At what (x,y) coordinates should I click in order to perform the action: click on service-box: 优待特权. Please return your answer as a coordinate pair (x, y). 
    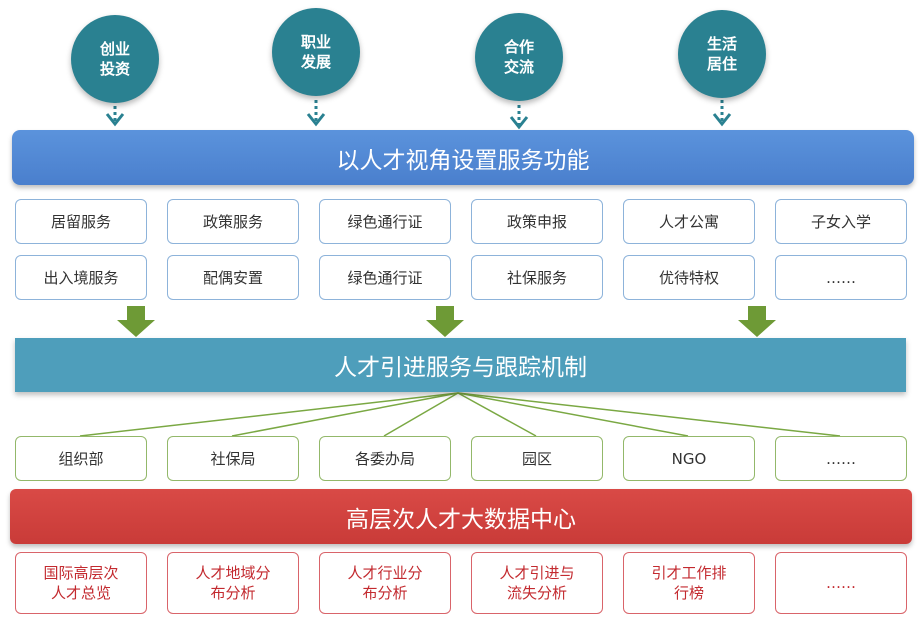
    Looking at the image, I should click on (689, 277).